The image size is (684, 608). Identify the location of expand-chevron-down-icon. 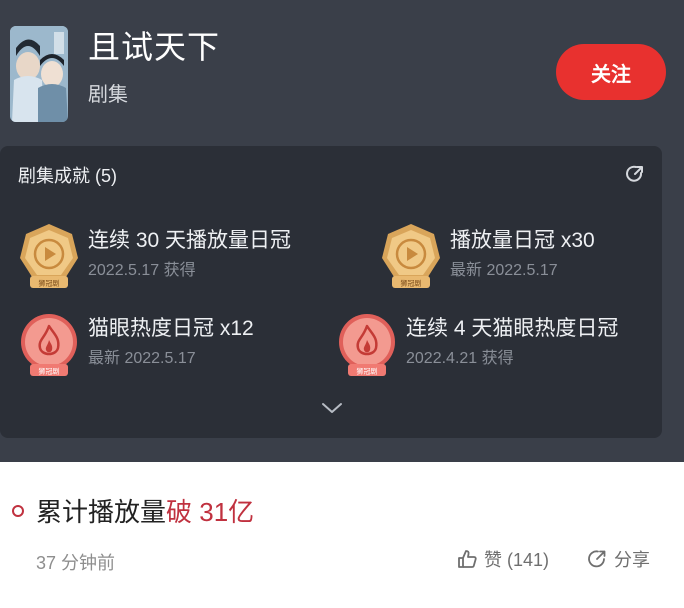
(332, 408).